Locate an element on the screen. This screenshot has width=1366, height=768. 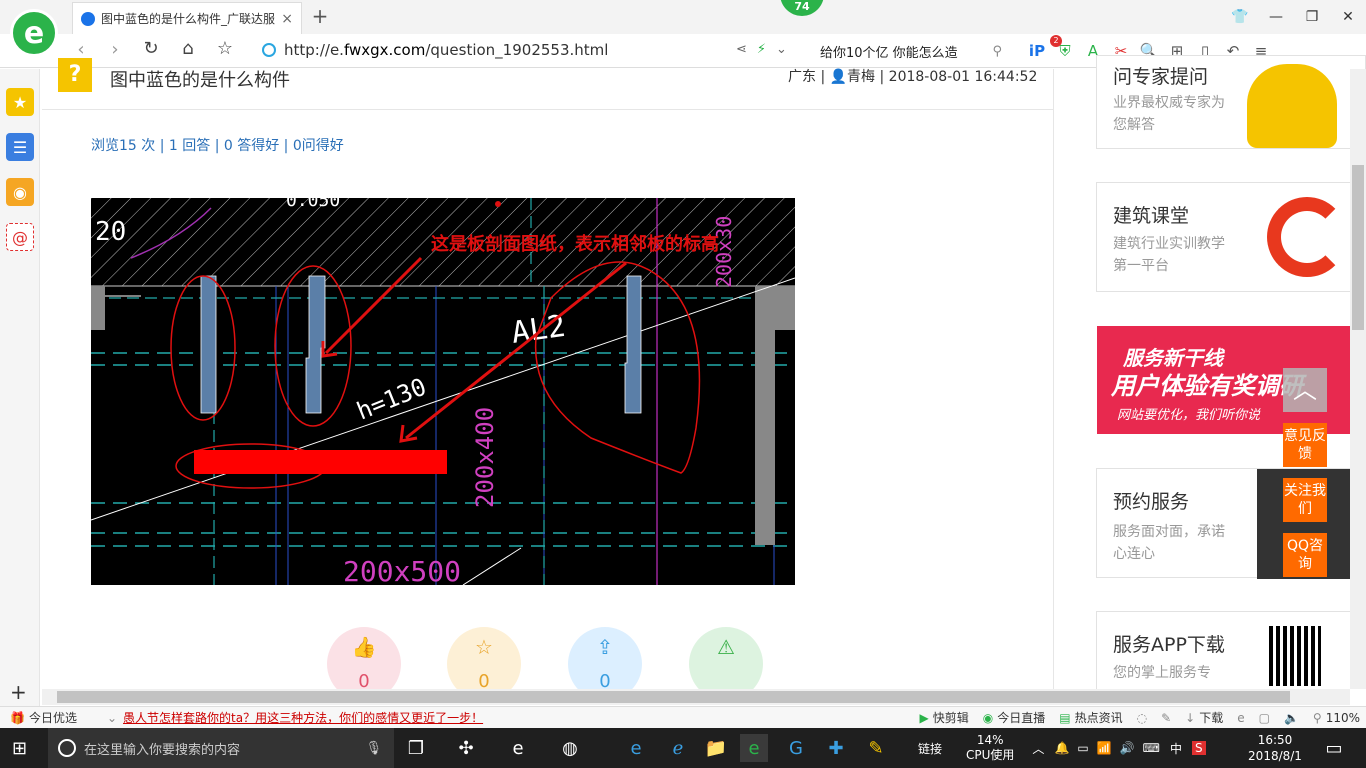
slab-thickness-label: h=130 is located at coordinates (391, 399).